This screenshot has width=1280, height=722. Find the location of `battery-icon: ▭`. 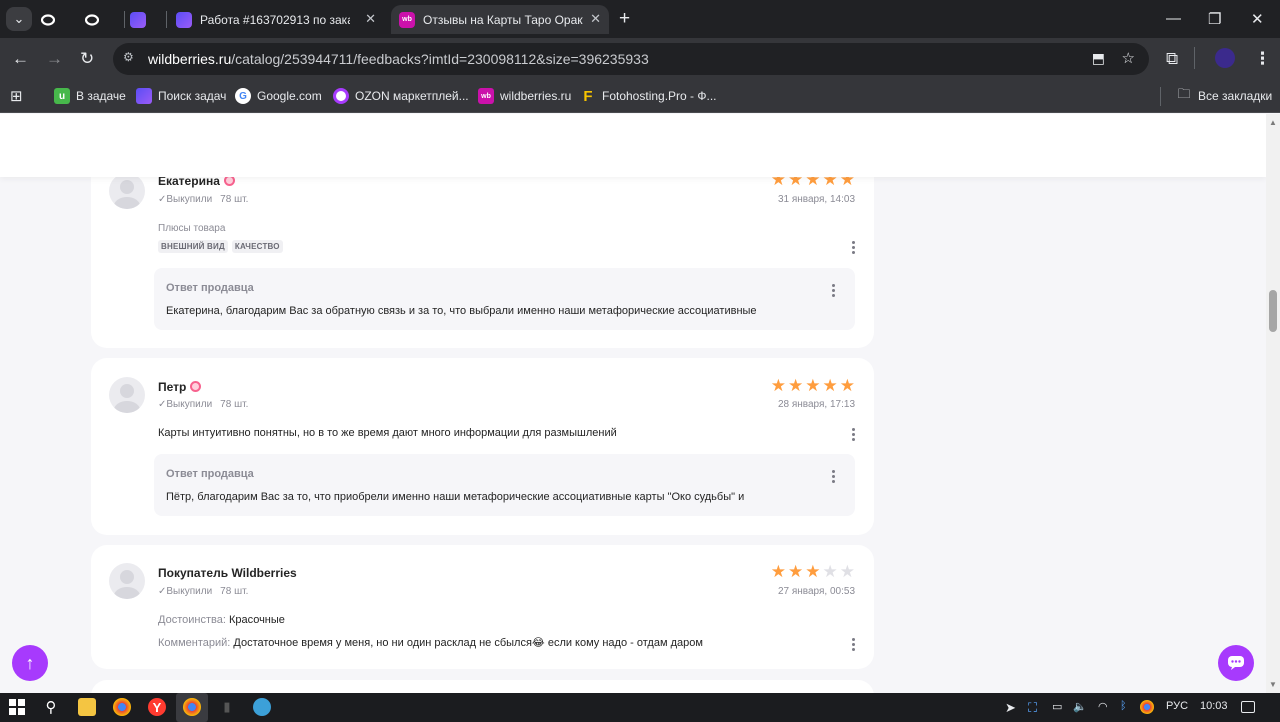

battery-icon: ▭ is located at coordinates (1057, 706).